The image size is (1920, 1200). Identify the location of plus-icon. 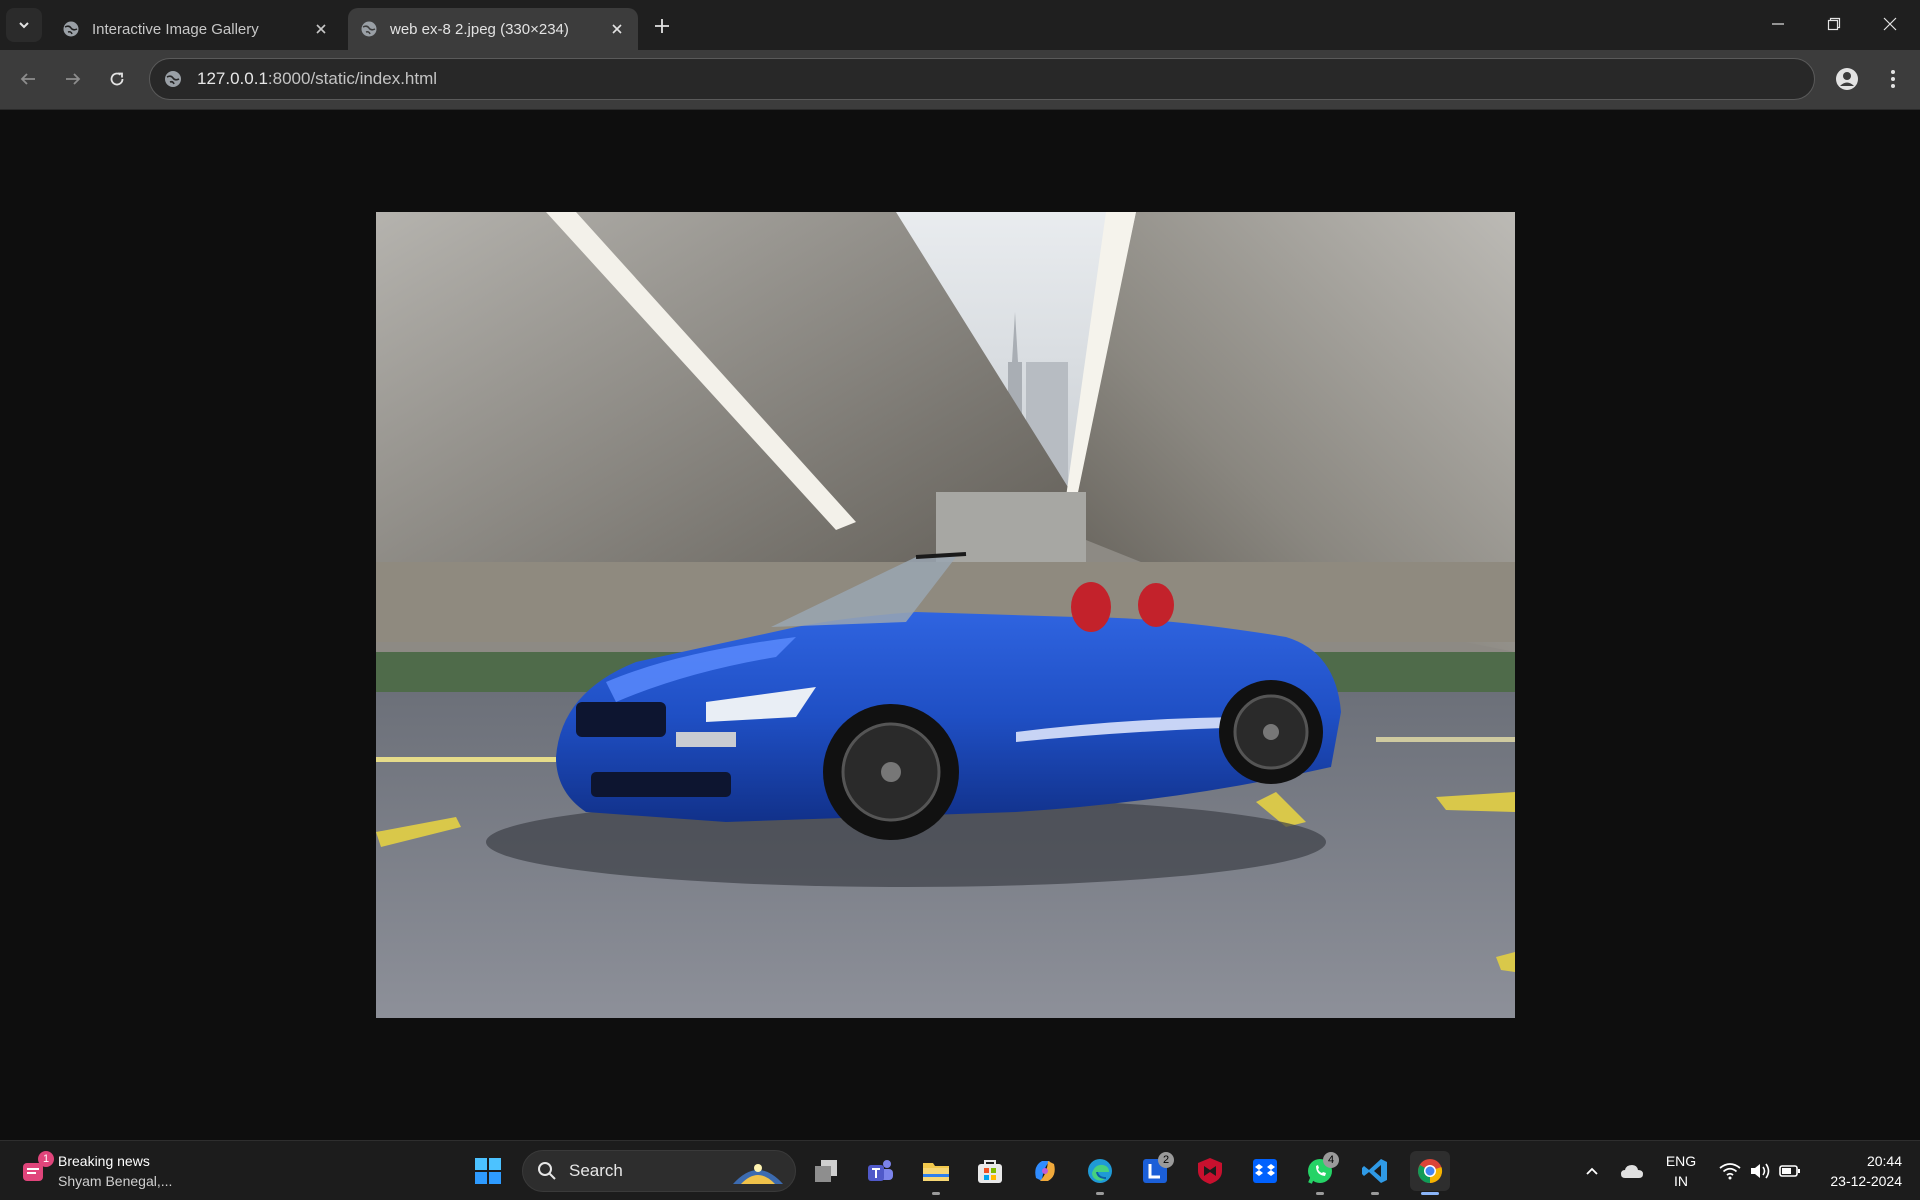
(662, 26).